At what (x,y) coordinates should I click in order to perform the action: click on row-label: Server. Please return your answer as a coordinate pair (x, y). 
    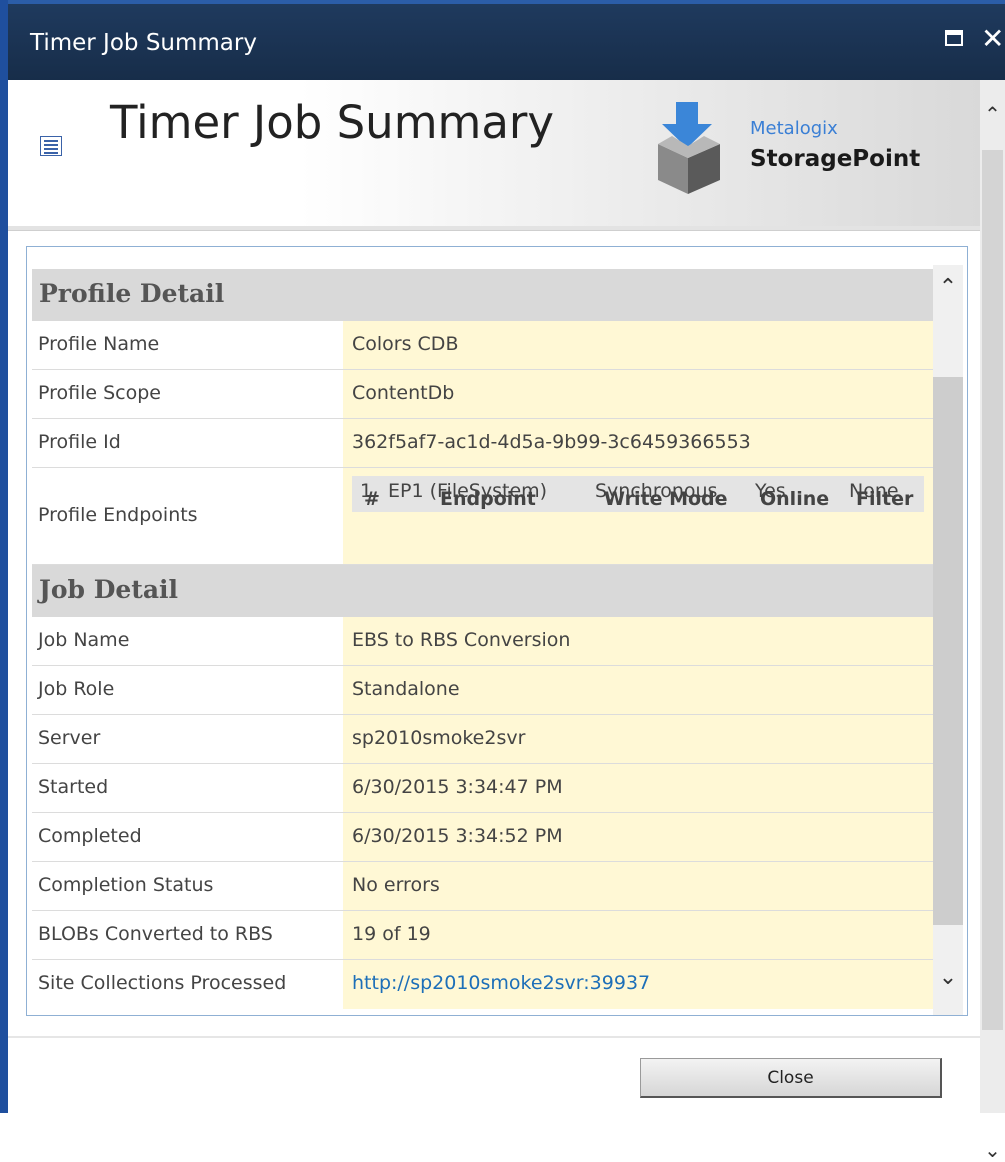
    Looking at the image, I should click on (69, 738).